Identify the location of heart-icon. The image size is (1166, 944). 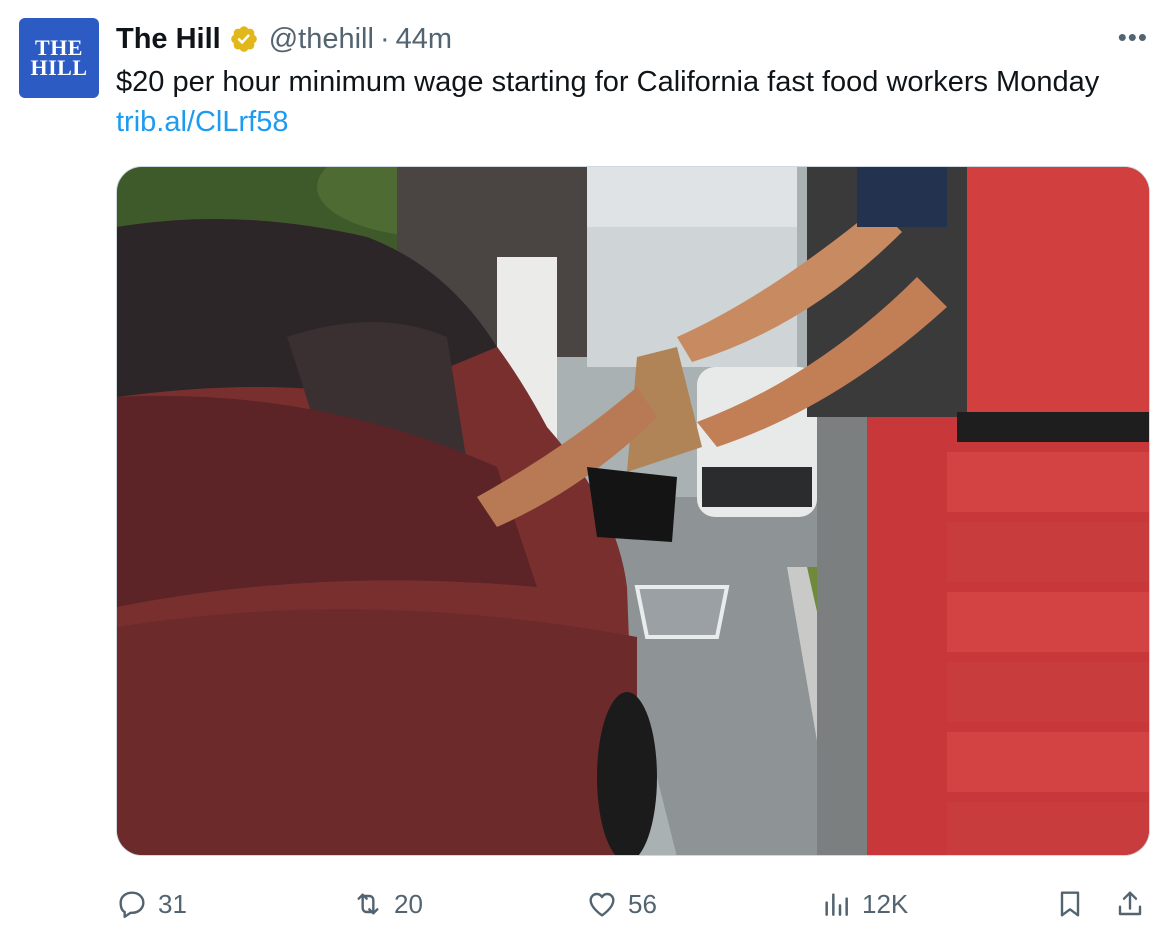
(602, 904).